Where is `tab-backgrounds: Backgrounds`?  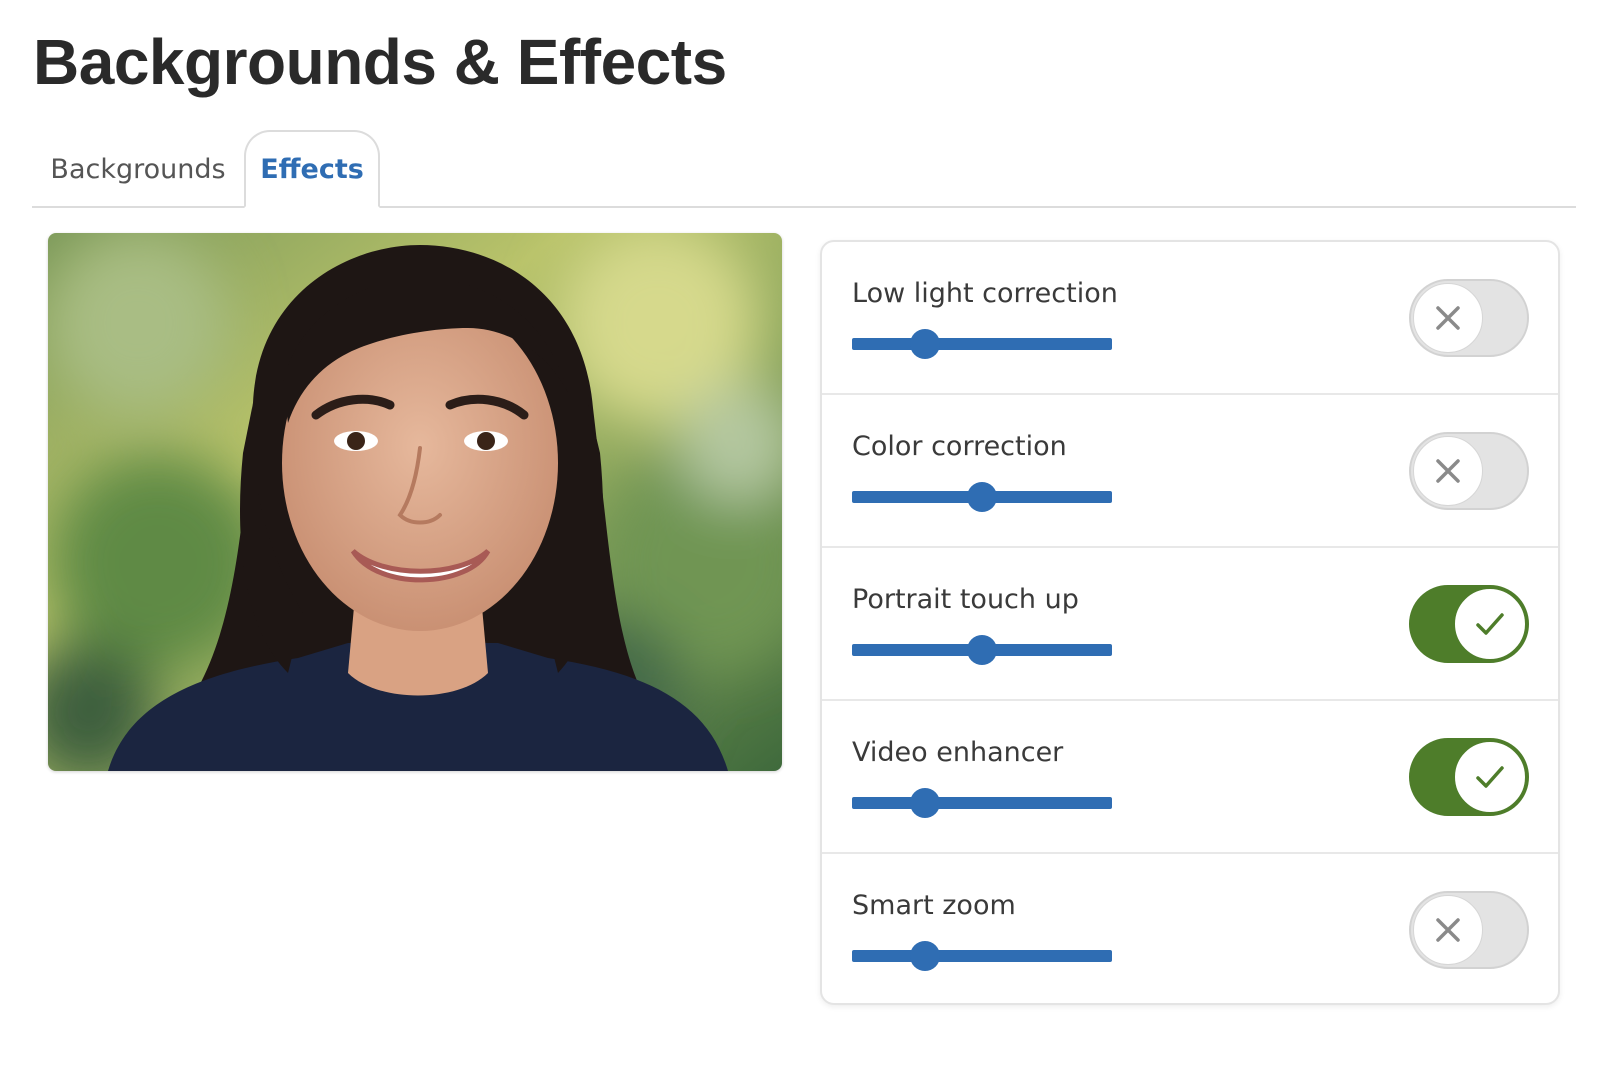 tab-backgrounds: Backgrounds is located at coordinates (138, 169).